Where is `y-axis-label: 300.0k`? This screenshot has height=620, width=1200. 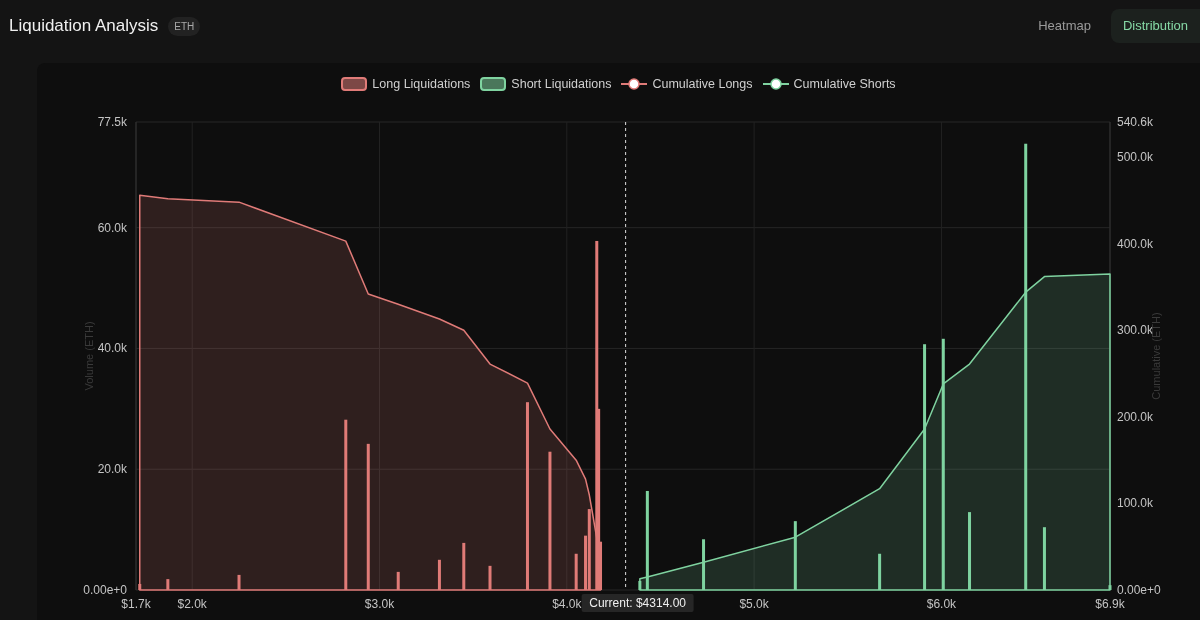 y-axis-label: 300.0k is located at coordinates (1135, 330).